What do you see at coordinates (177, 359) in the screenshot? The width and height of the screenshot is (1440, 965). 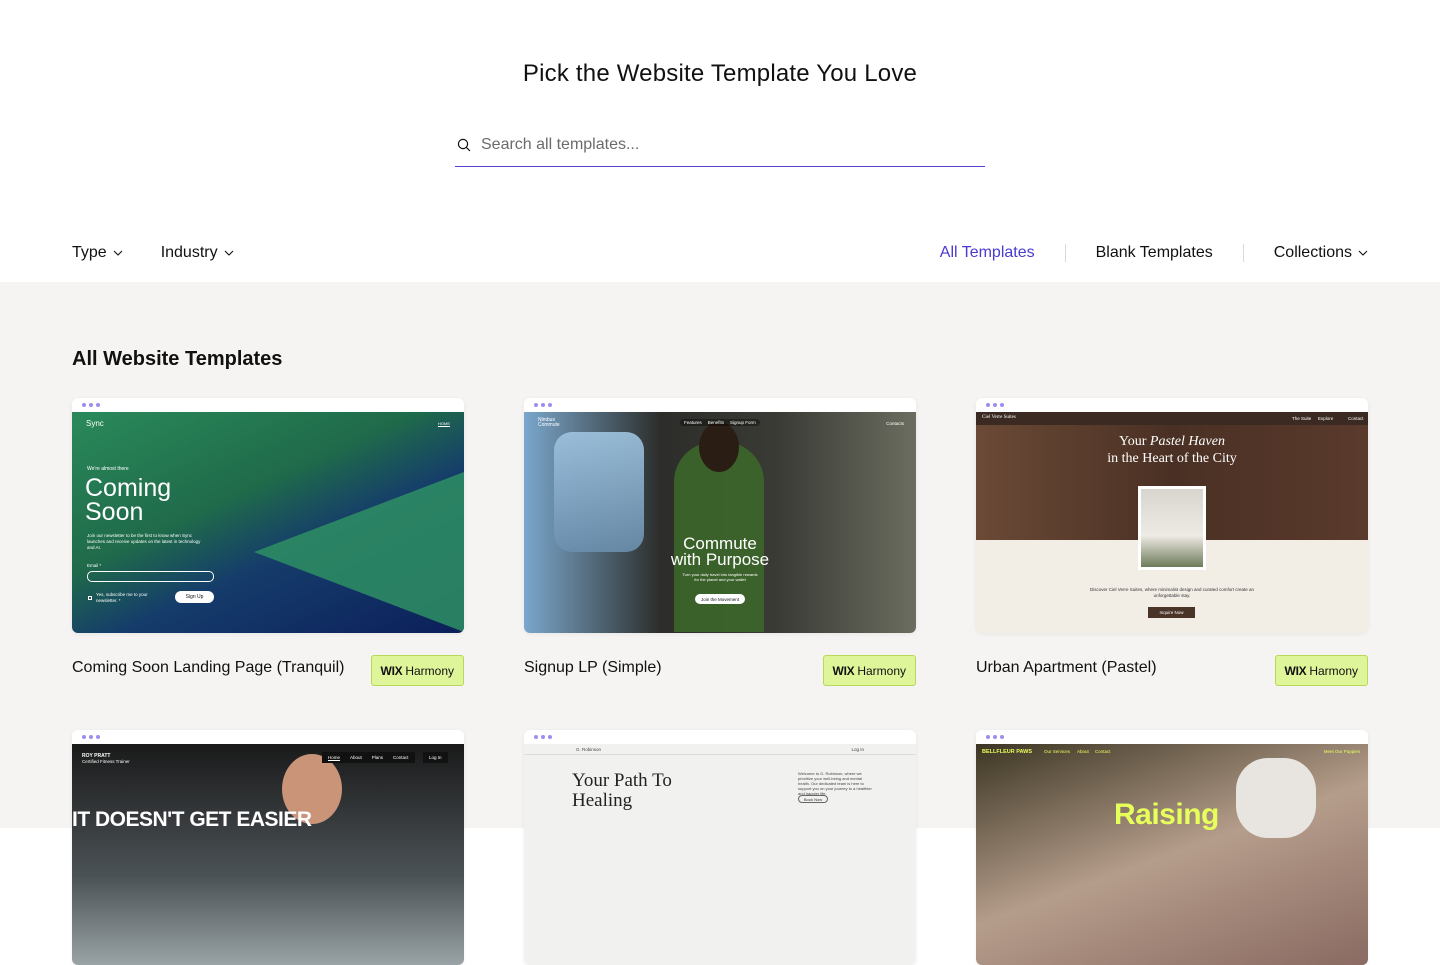 I see `section-title: All Website Templates` at bounding box center [177, 359].